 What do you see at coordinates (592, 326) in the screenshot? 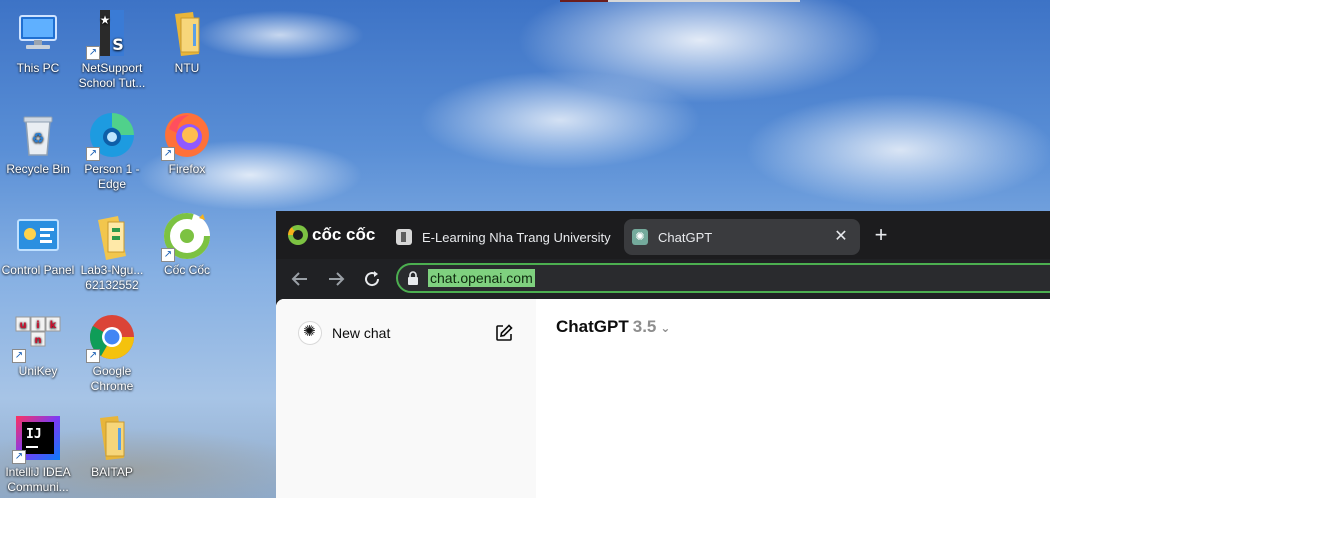
I see `model-name: ChatGPT` at bounding box center [592, 326].